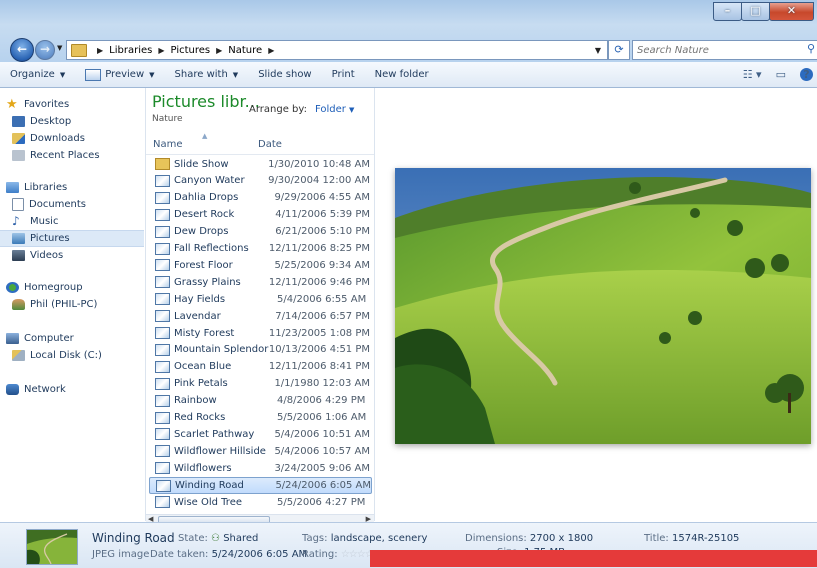 The height and width of the screenshot is (568, 817). What do you see at coordinates (259, 451) in the screenshot?
I see `file-row: Wildflower Hillside 5/4/2006 10:57 AM` at bounding box center [259, 451].